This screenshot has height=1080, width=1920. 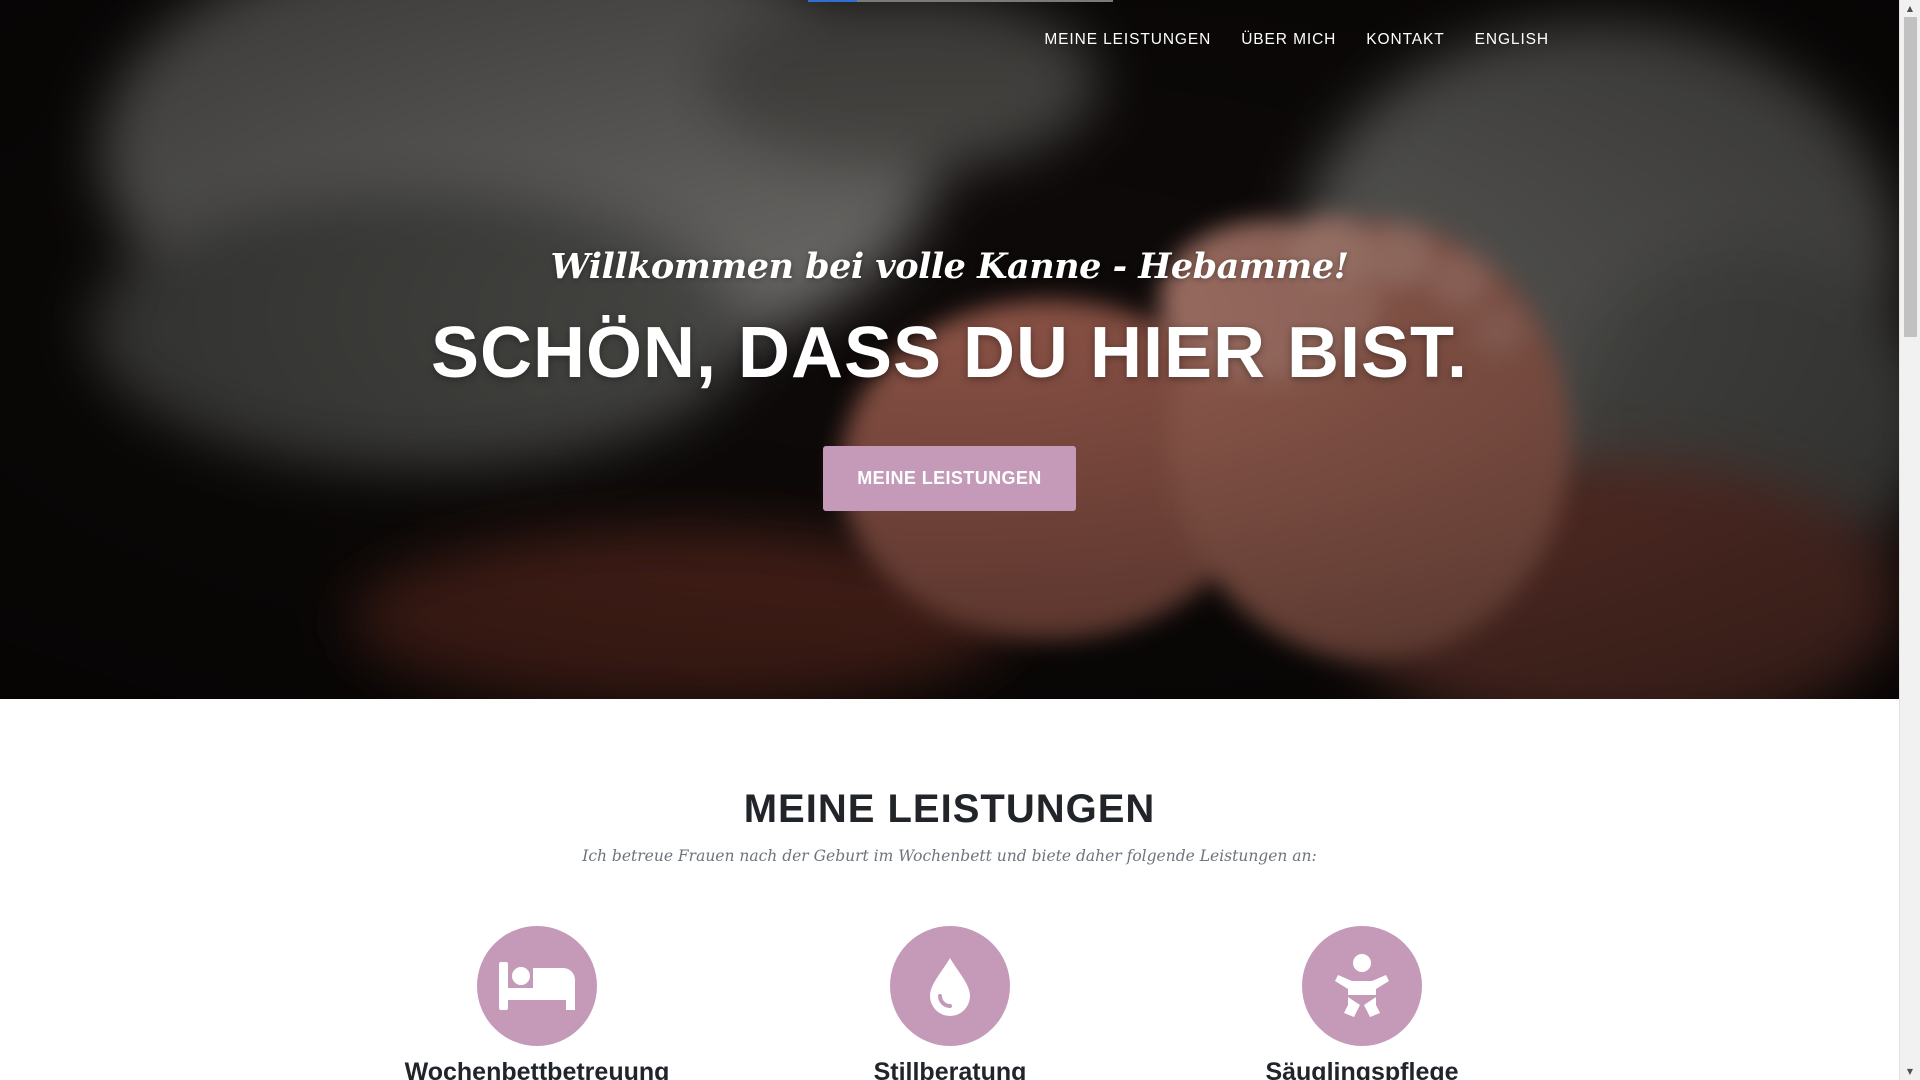 I want to click on nav-link-kontakt: KONTAKT, so click(x=1405, y=40).